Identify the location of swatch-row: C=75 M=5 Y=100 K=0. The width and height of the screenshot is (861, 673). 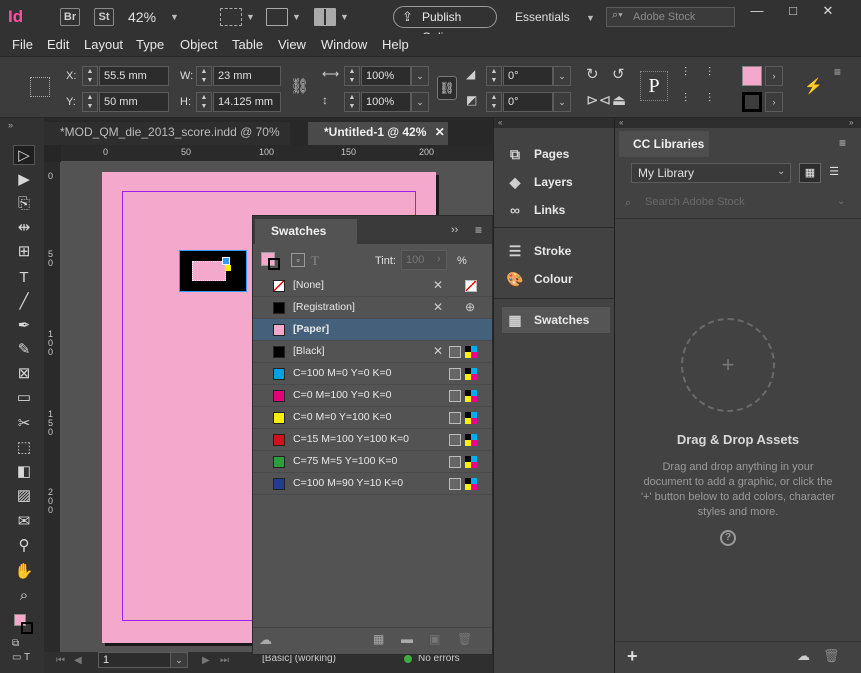
(372, 462).